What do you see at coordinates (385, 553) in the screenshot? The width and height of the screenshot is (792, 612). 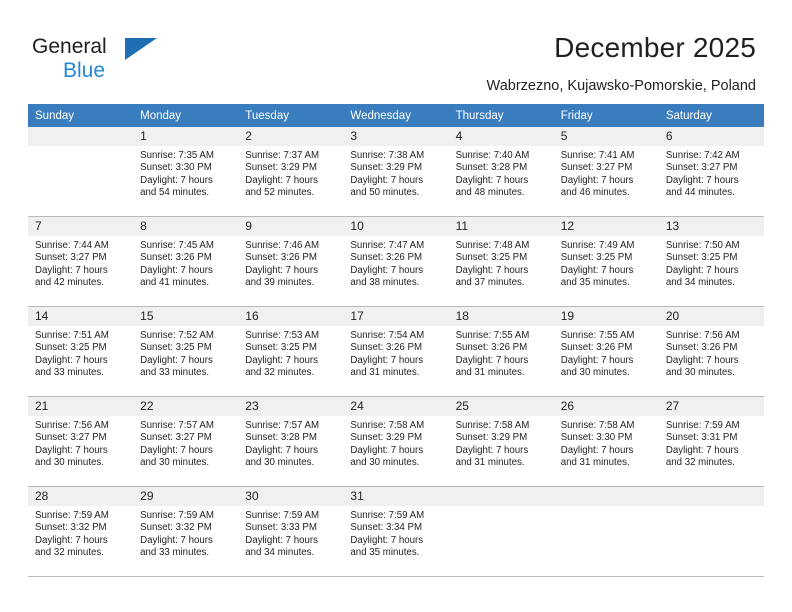 I see `daylight-line-2: and 35 minutes.` at bounding box center [385, 553].